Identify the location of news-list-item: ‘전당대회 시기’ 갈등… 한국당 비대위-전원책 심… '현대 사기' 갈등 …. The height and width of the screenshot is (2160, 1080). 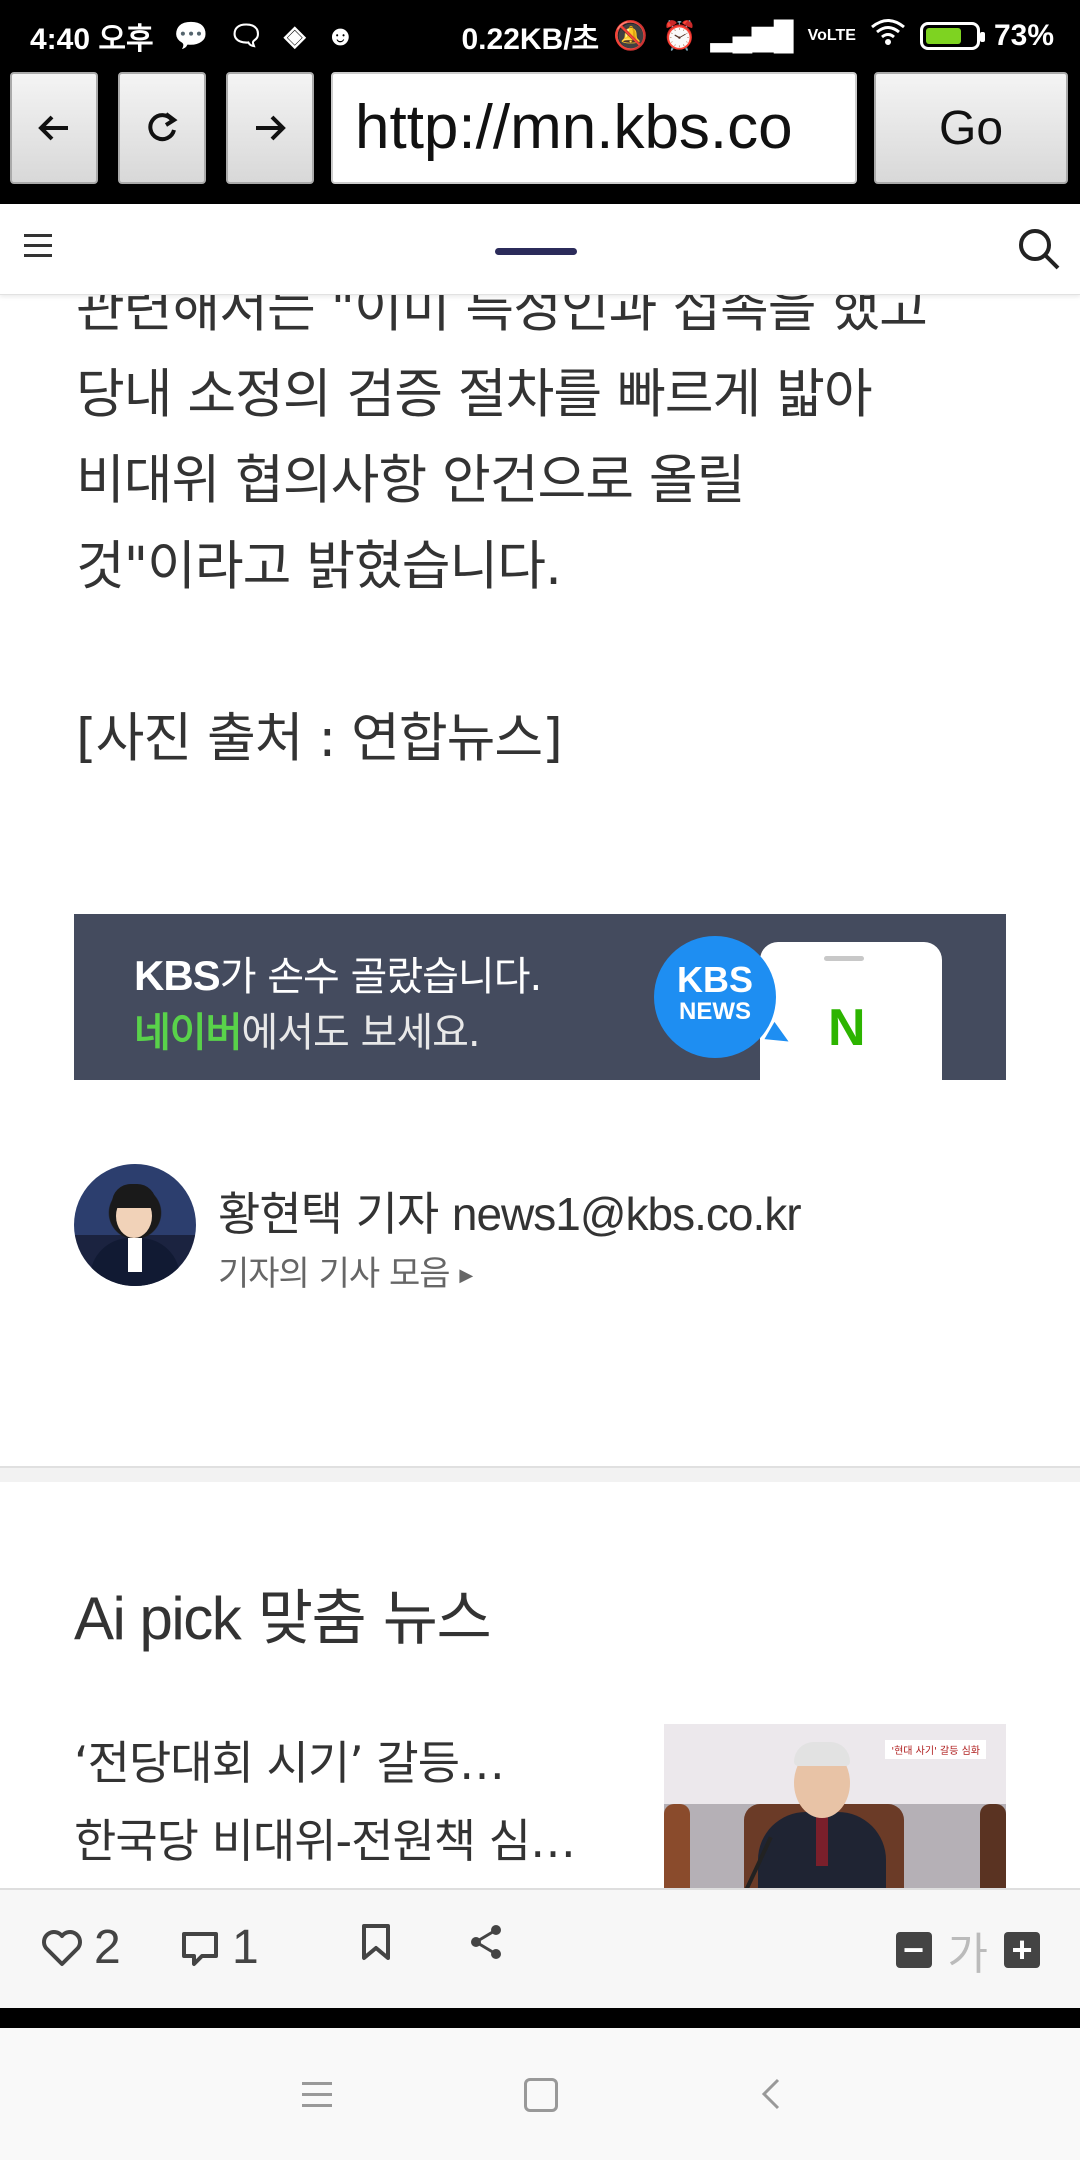
(540, 1809).